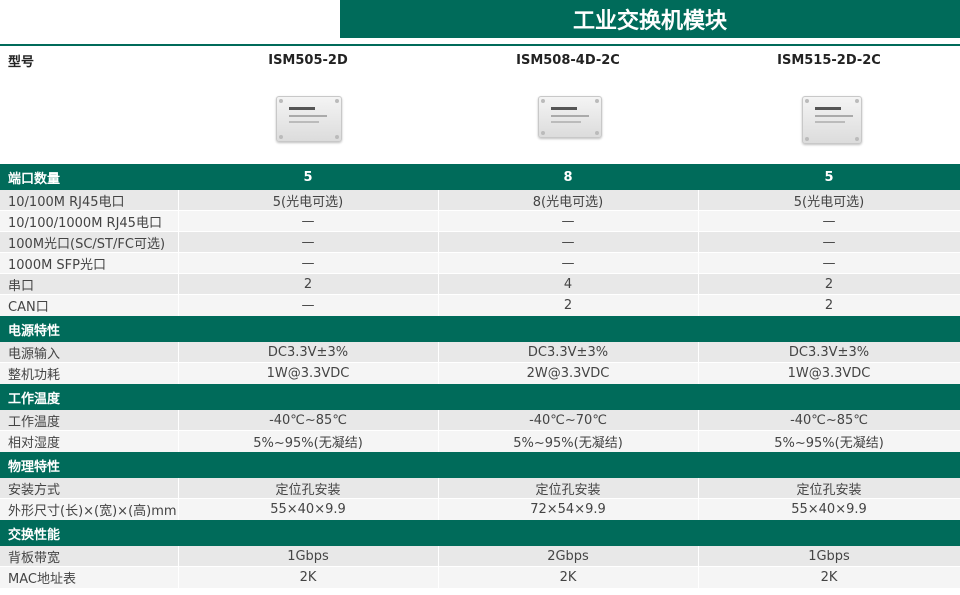  What do you see at coordinates (829, 60) in the screenshot?
I see `model-name-3: ISM515-2D-2C` at bounding box center [829, 60].